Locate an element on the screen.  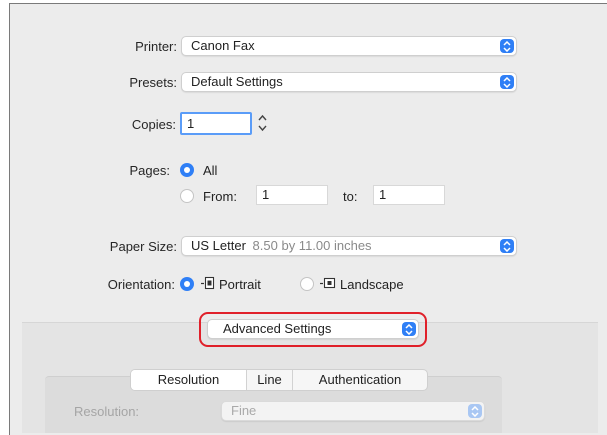
copies-stepper is located at coordinates (262, 123).